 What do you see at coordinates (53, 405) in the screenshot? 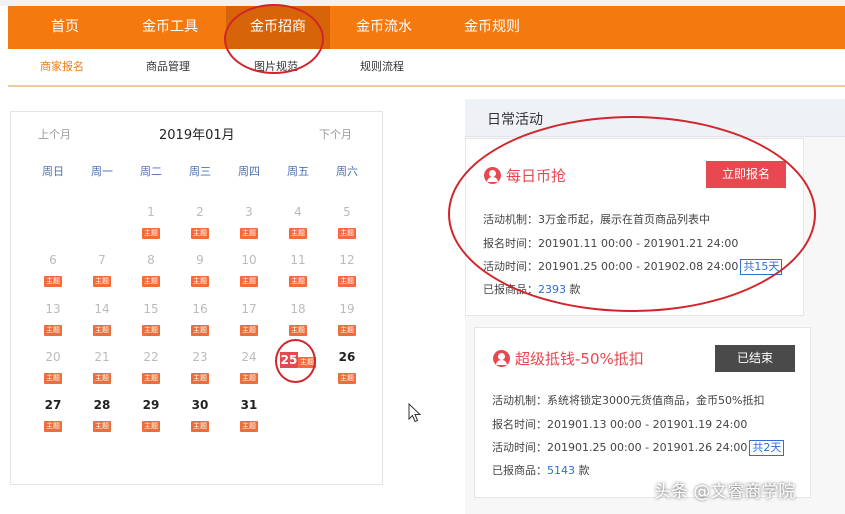
I see `day-number: 27` at bounding box center [53, 405].